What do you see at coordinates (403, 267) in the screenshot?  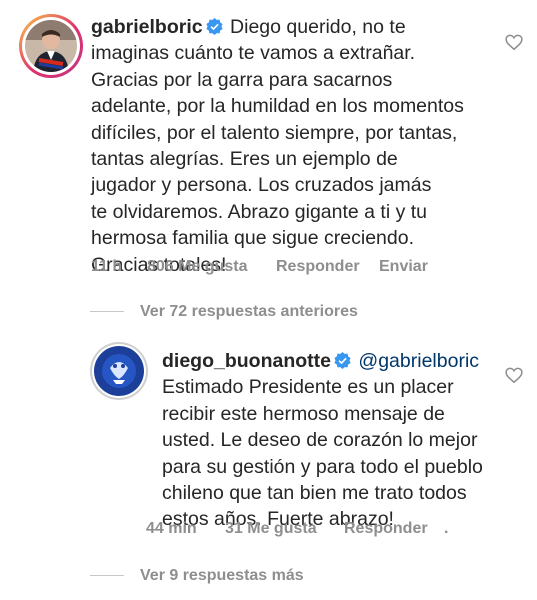 I see `send-button: Enviar` at bounding box center [403, 267].